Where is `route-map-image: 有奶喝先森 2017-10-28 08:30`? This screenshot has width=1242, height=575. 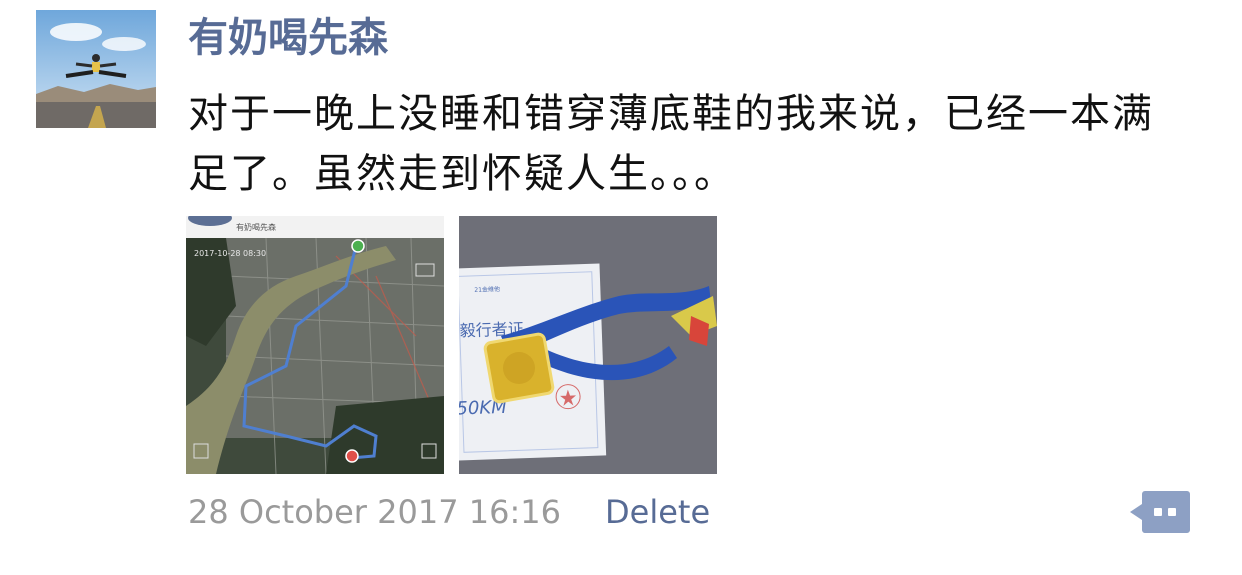 route-map-image: 有奶喝先森 2017-10-28 08:30 is located at coordinates (315, 345).